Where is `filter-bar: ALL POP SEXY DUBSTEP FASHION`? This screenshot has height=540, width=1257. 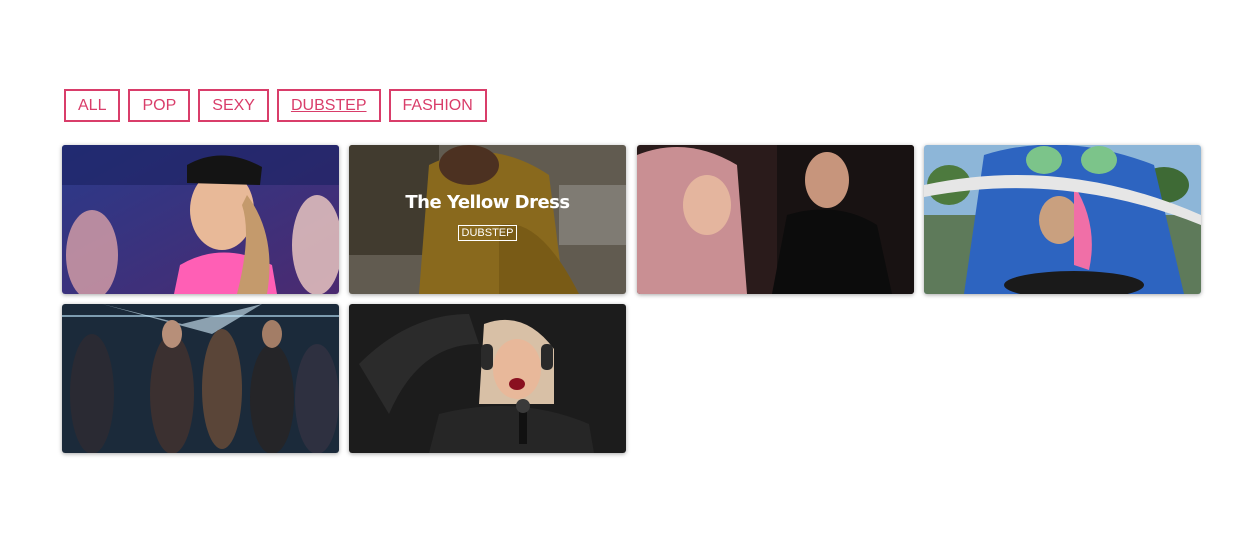 filter-bar: ALL POP SEXY DUBSTEP FASHION is located at coordinates (275, 105).